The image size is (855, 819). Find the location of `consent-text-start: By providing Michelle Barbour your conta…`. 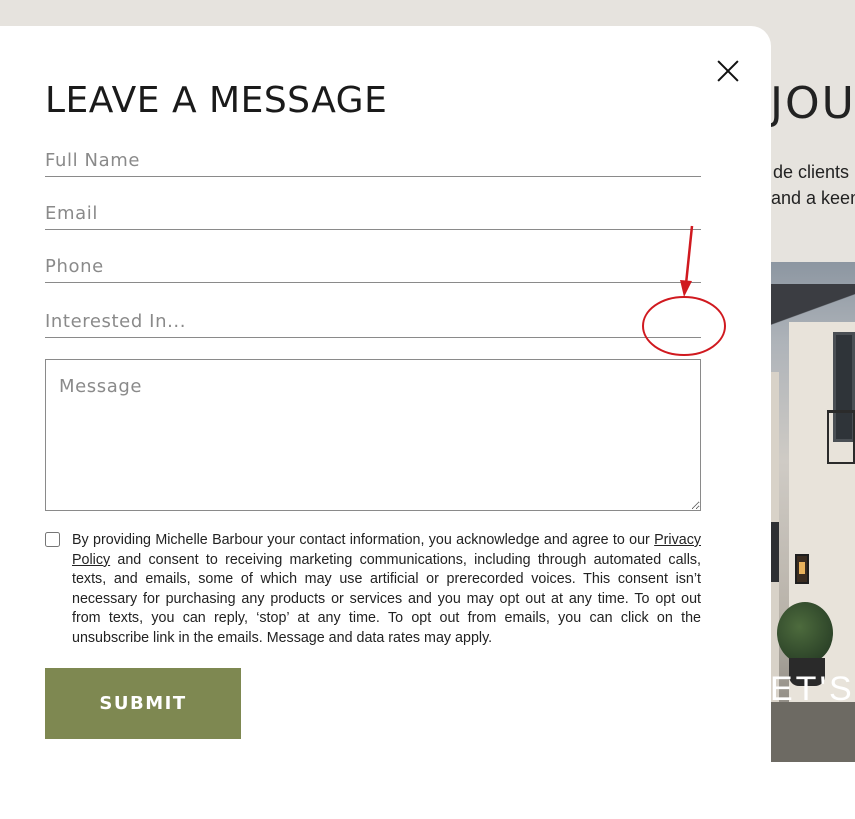

consent-text-start: By providing Michelle Barbour your conta… is located at coordinates (363, 540).